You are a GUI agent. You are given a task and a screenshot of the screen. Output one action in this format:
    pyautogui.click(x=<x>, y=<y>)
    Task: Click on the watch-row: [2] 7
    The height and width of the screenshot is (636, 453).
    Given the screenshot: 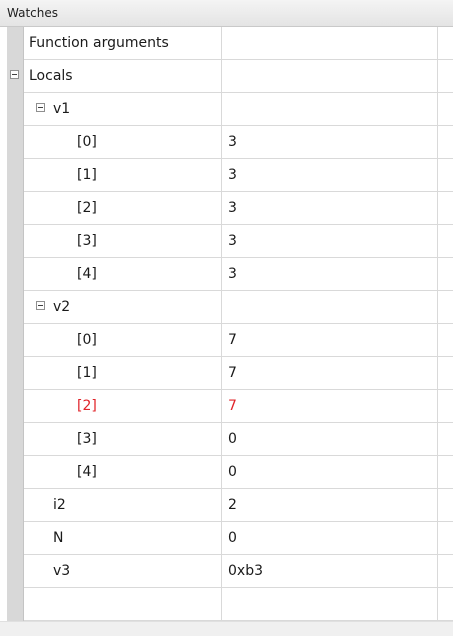 What is the action you would take?
    pyautogui.click(x=238, y=406)
    